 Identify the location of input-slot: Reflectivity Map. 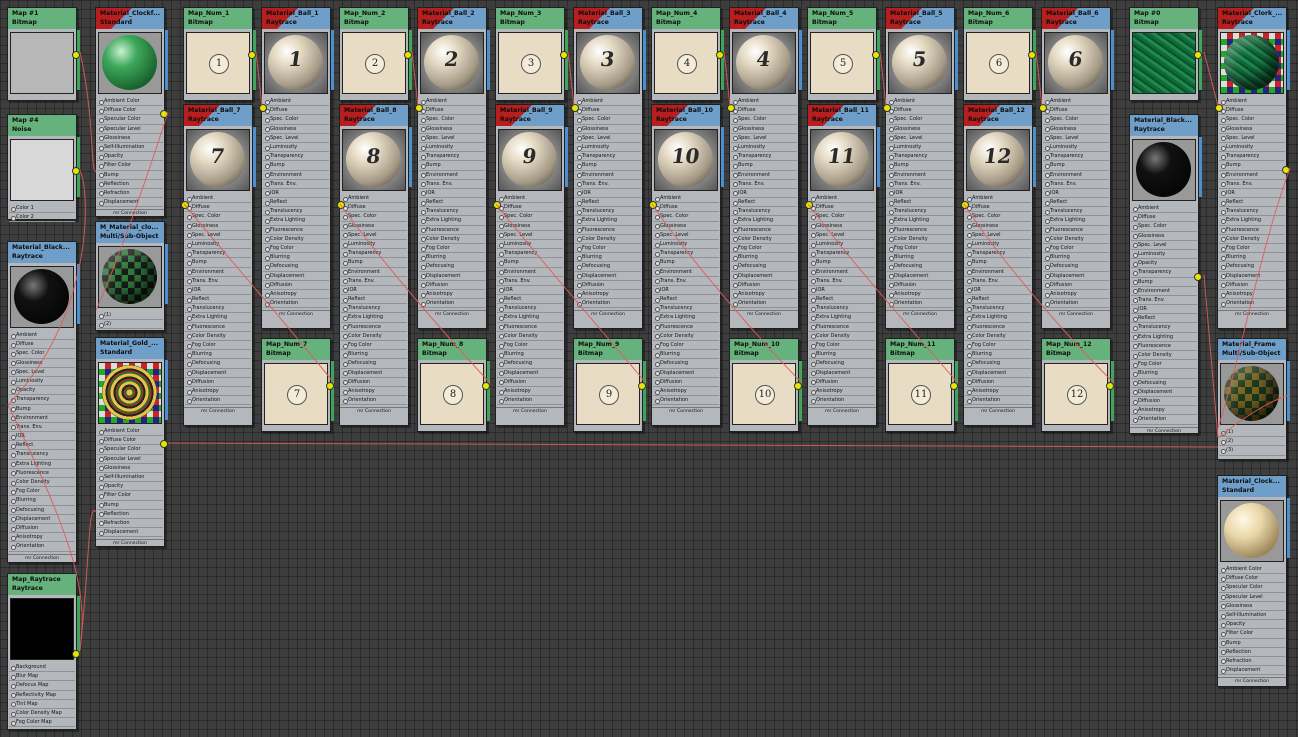
(42, 695).